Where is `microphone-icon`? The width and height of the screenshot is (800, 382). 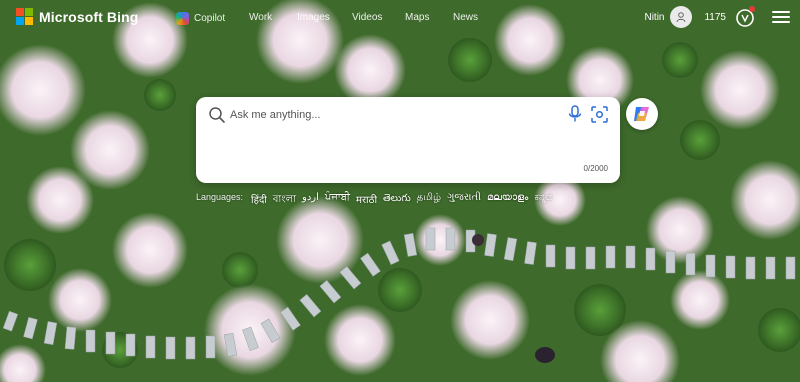
microphone-icon is located at coordinates (575, 114).